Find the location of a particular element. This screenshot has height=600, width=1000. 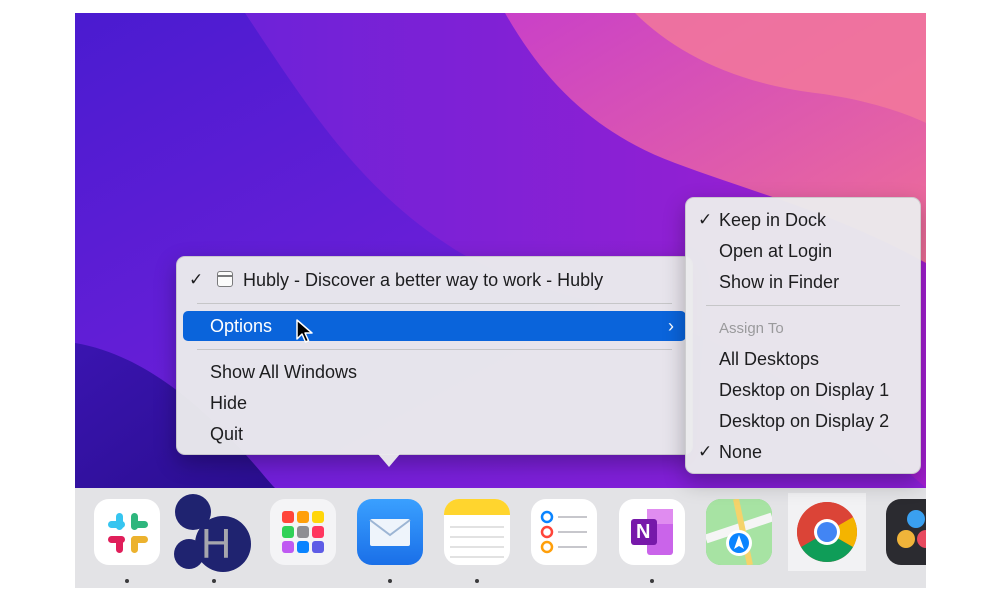

menu-pointer is located at coordinates (389, 460).